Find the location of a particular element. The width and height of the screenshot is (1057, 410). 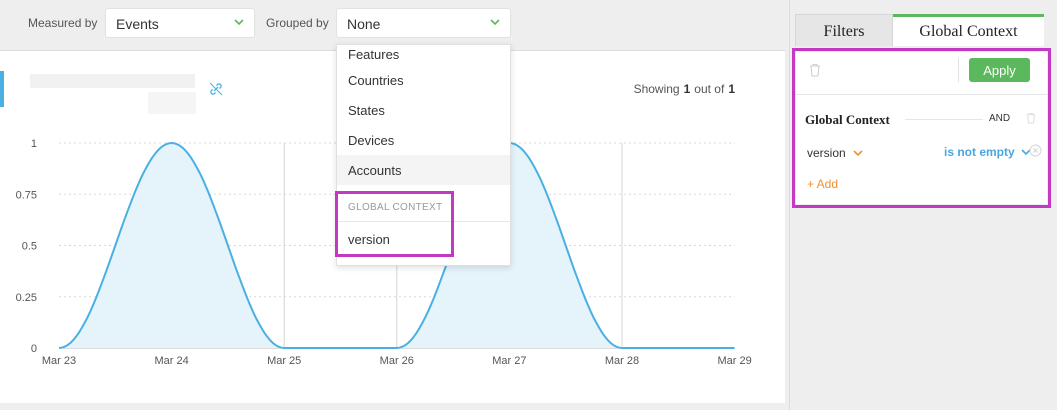

x-tick-label: Mar 28 is located at coordinates (622, 361).